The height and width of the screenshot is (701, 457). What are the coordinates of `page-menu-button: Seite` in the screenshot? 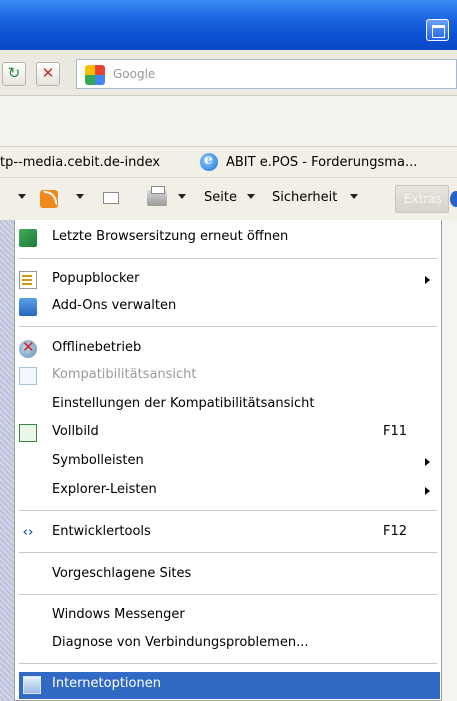 It's located at (220, 197).